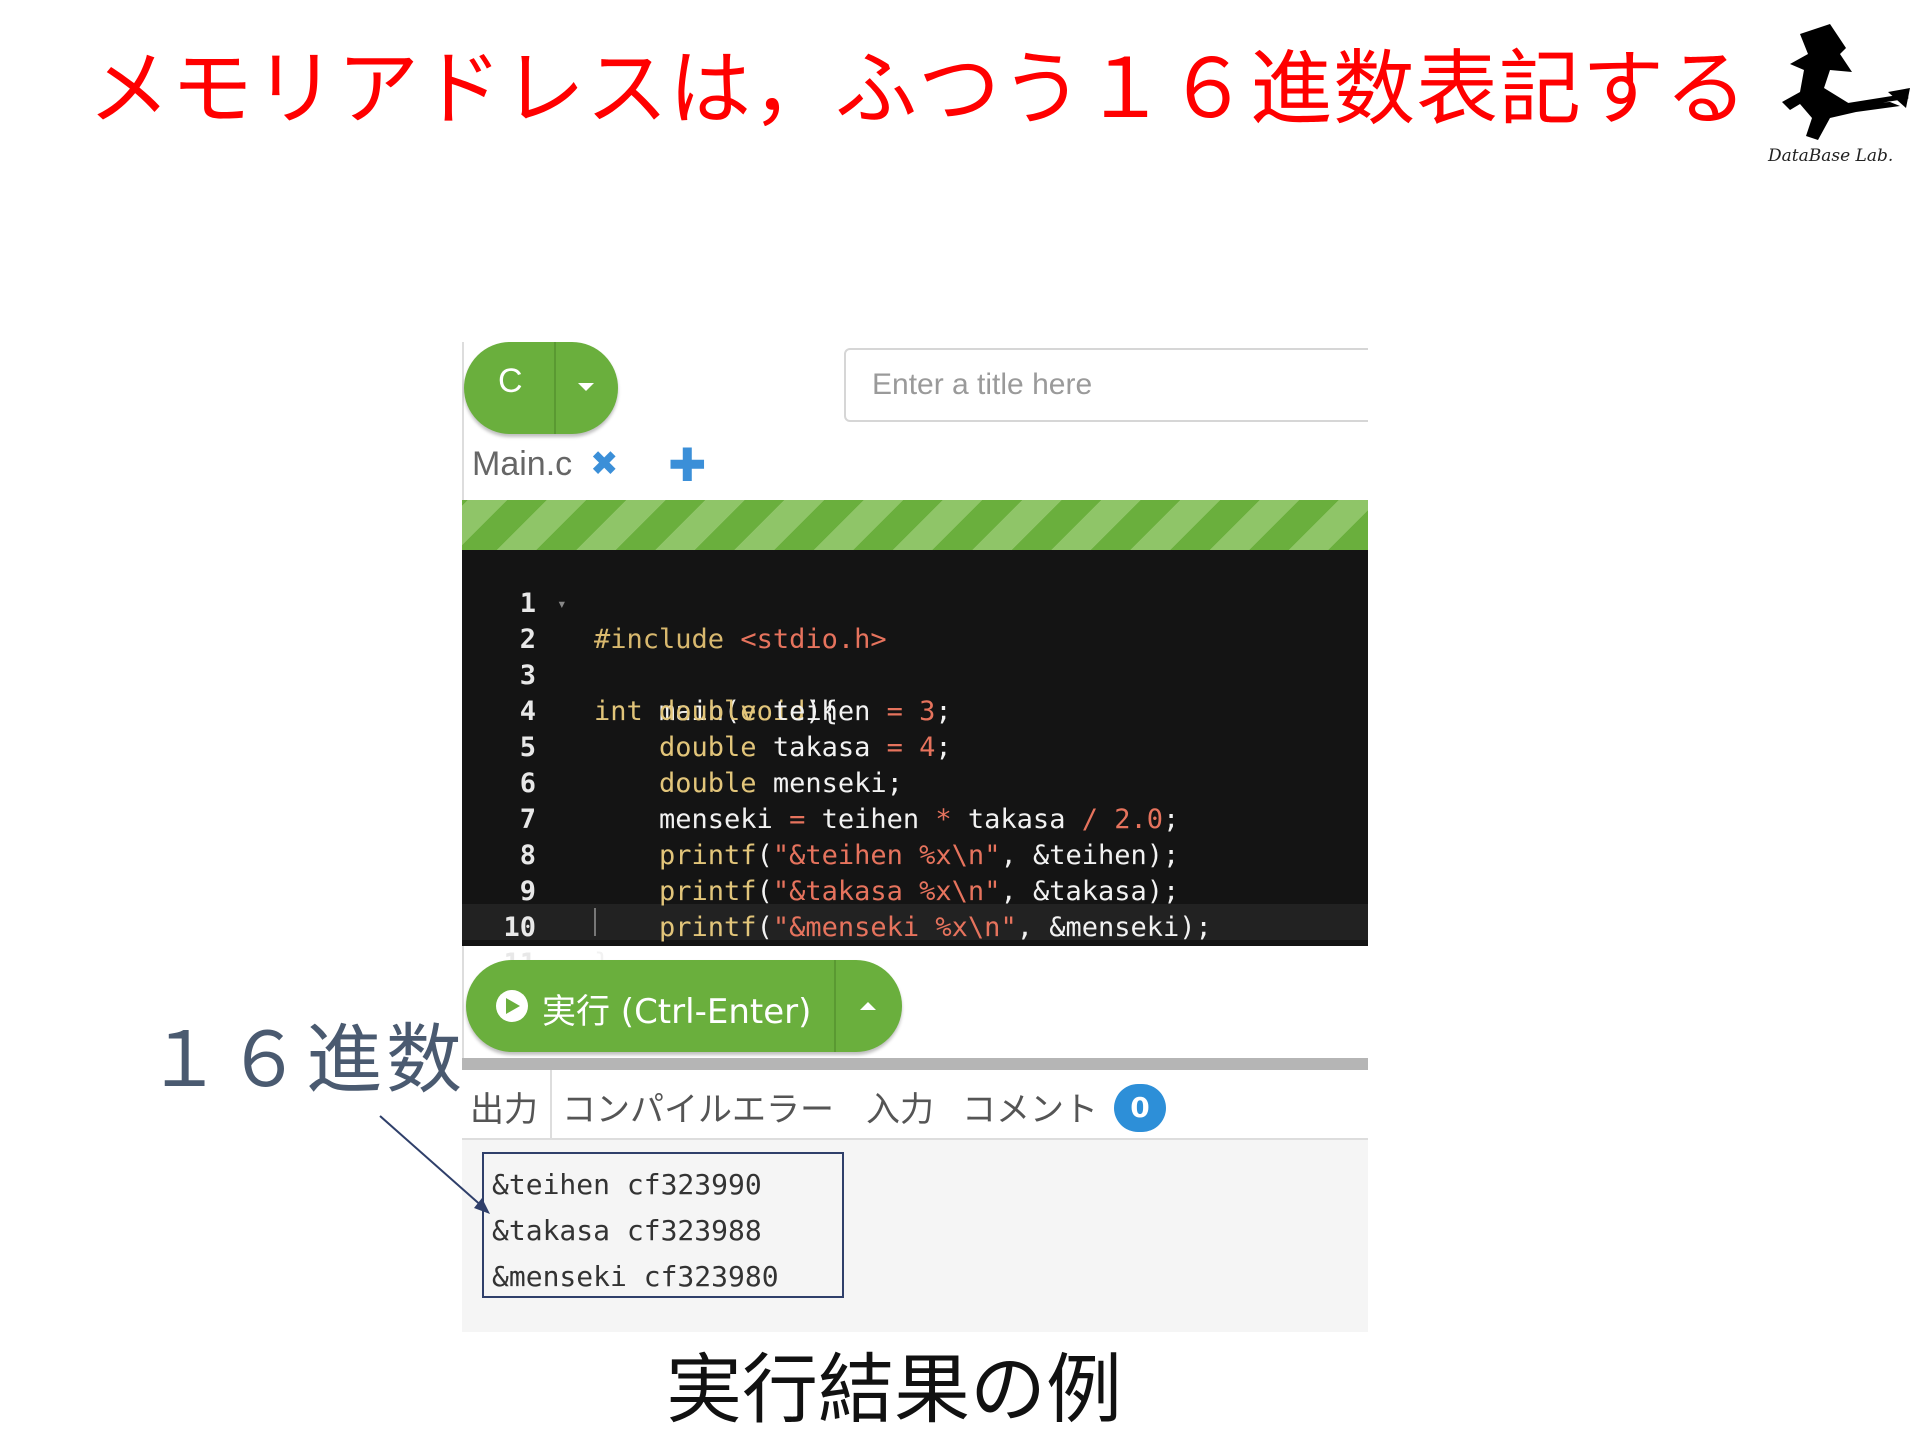  What do you see at coordinates (512, 1006) in the screenshot?
I see `play-circle-icon` at bounding box center [512, 1006].